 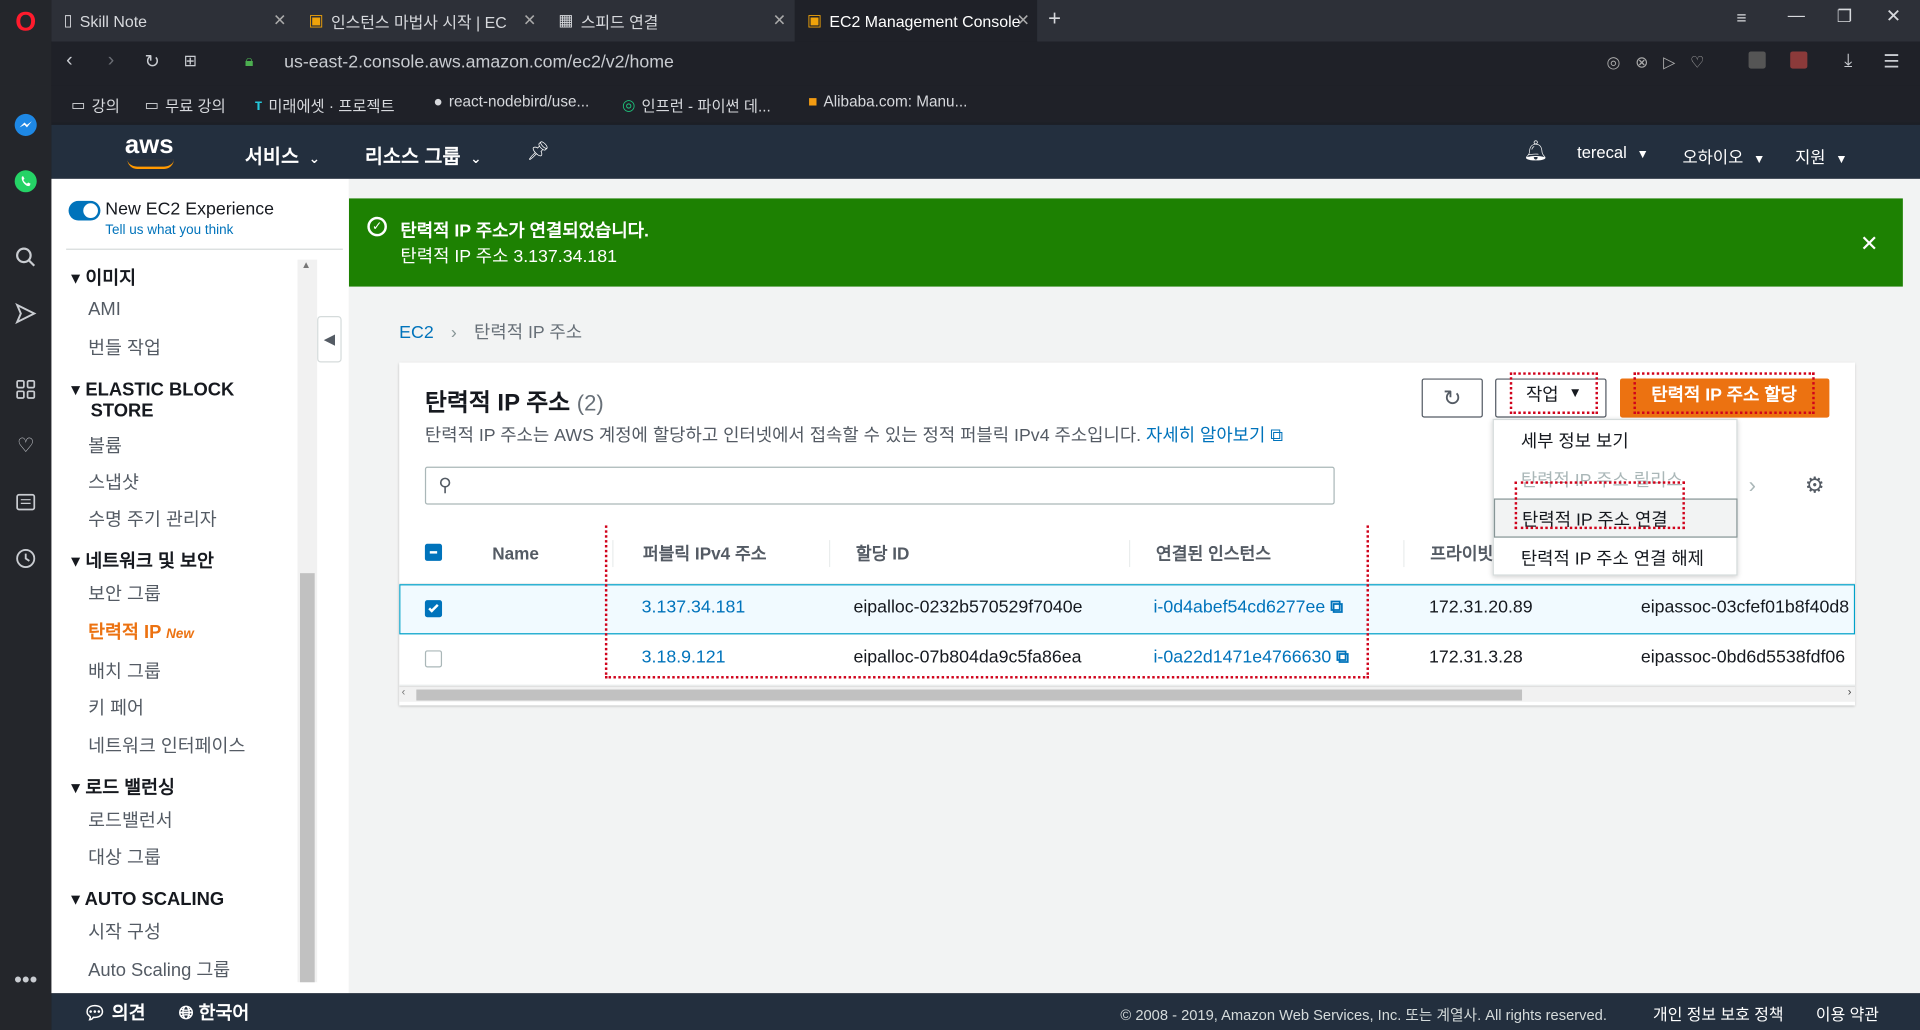 What do you see at coordinates (1613, 152) in the screenshot?
I see `account-menu: terecal ▼` at bounding box center [1613, 152].